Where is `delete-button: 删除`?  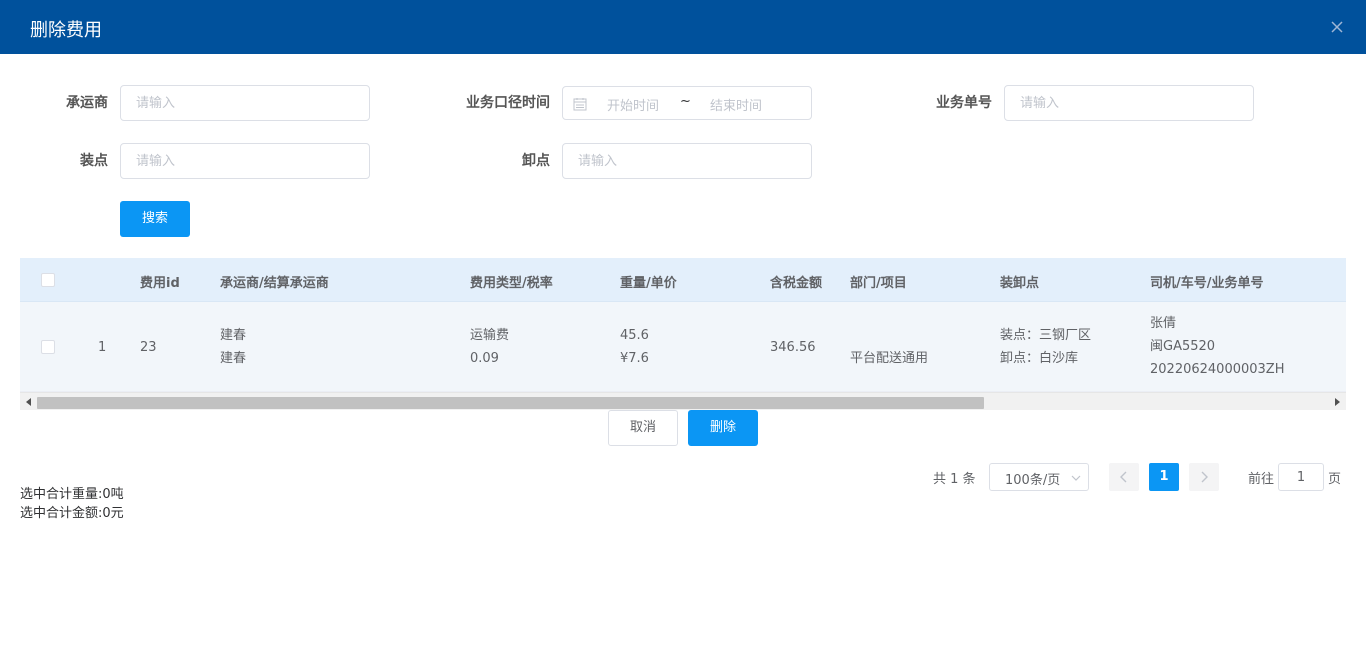
delete-button: 删除 is located at coordinates (723, 428).